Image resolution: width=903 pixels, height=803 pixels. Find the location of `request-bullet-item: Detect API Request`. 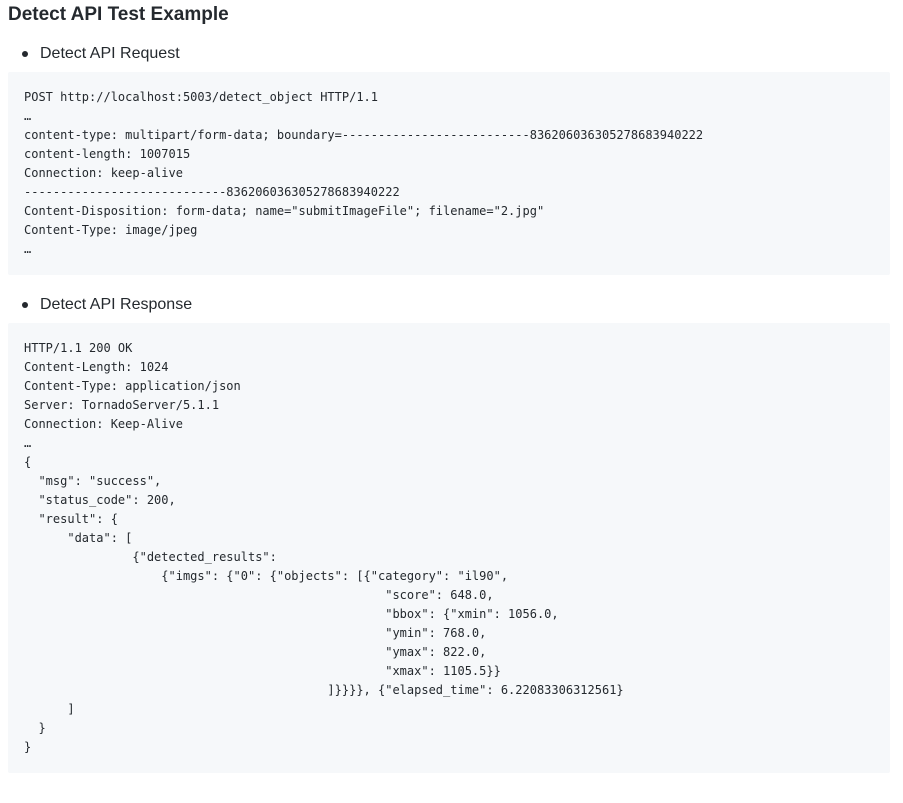

request-bullet-item: Detect API Request is located at coordinates (449, 54).